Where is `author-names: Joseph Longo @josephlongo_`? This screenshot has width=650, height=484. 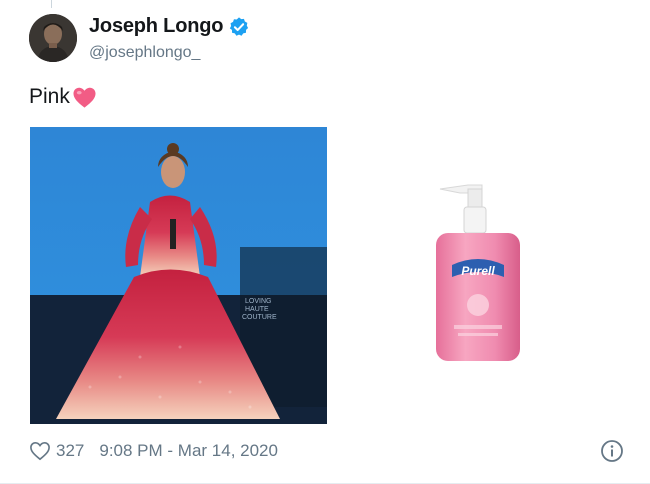 author-names: Joseph Longo @josephlongo_ is located at coordinates (169, 38).